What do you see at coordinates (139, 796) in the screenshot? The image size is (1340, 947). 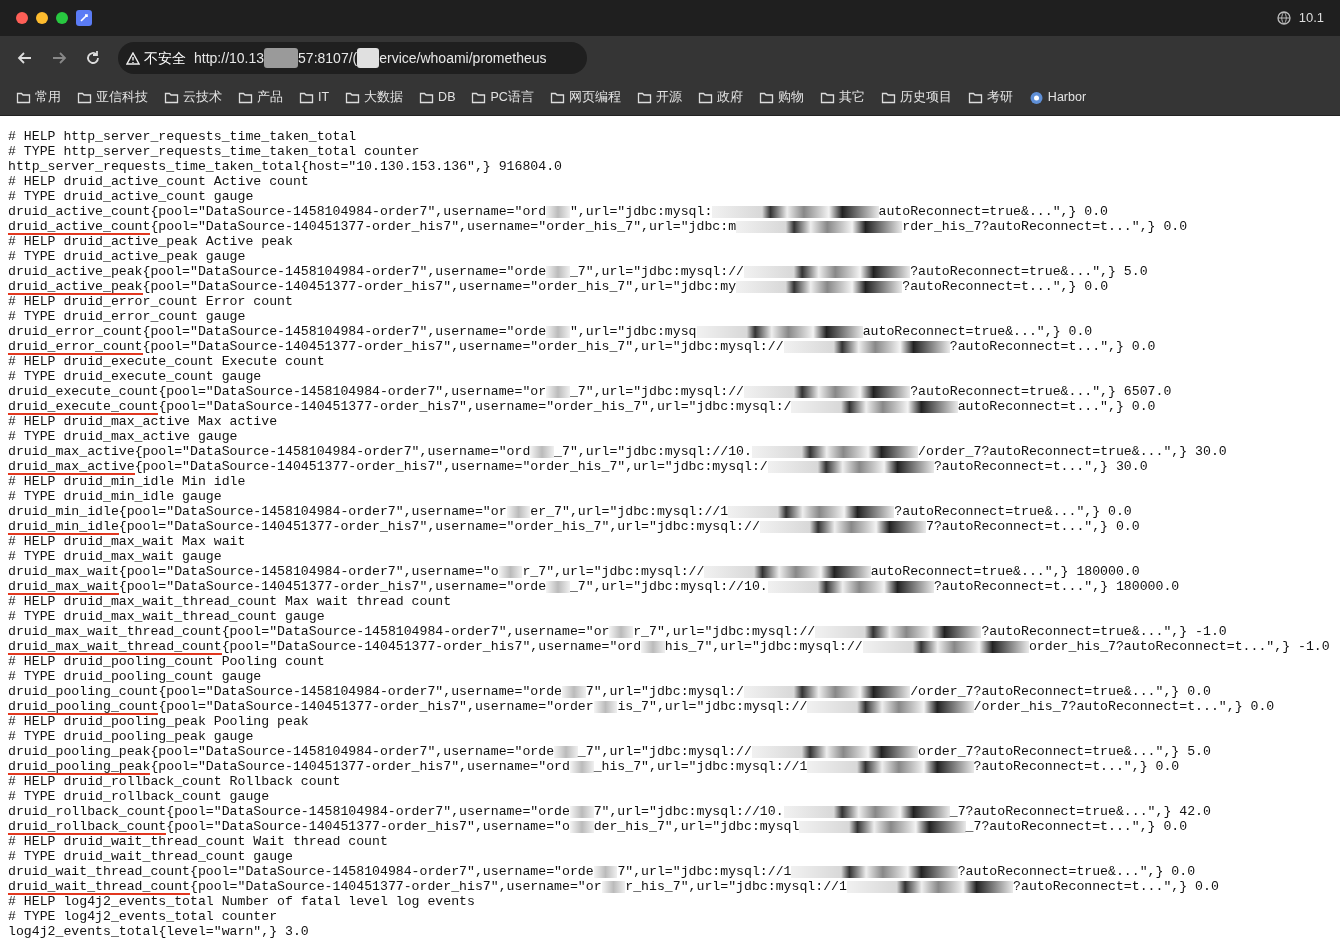 I see `comment-line: # TYPE druid_rollback_count gauge` at bounding box center [139, 796].